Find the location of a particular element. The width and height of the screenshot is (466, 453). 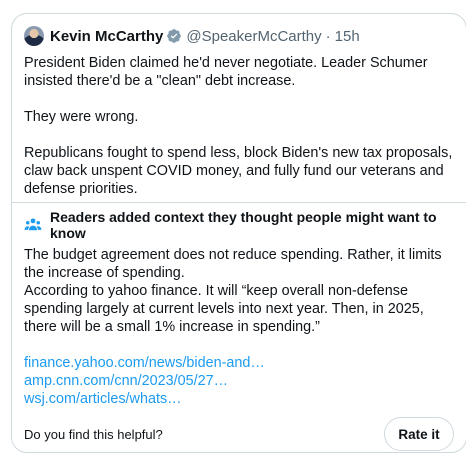

avatar is located at coordinates (34, 36).